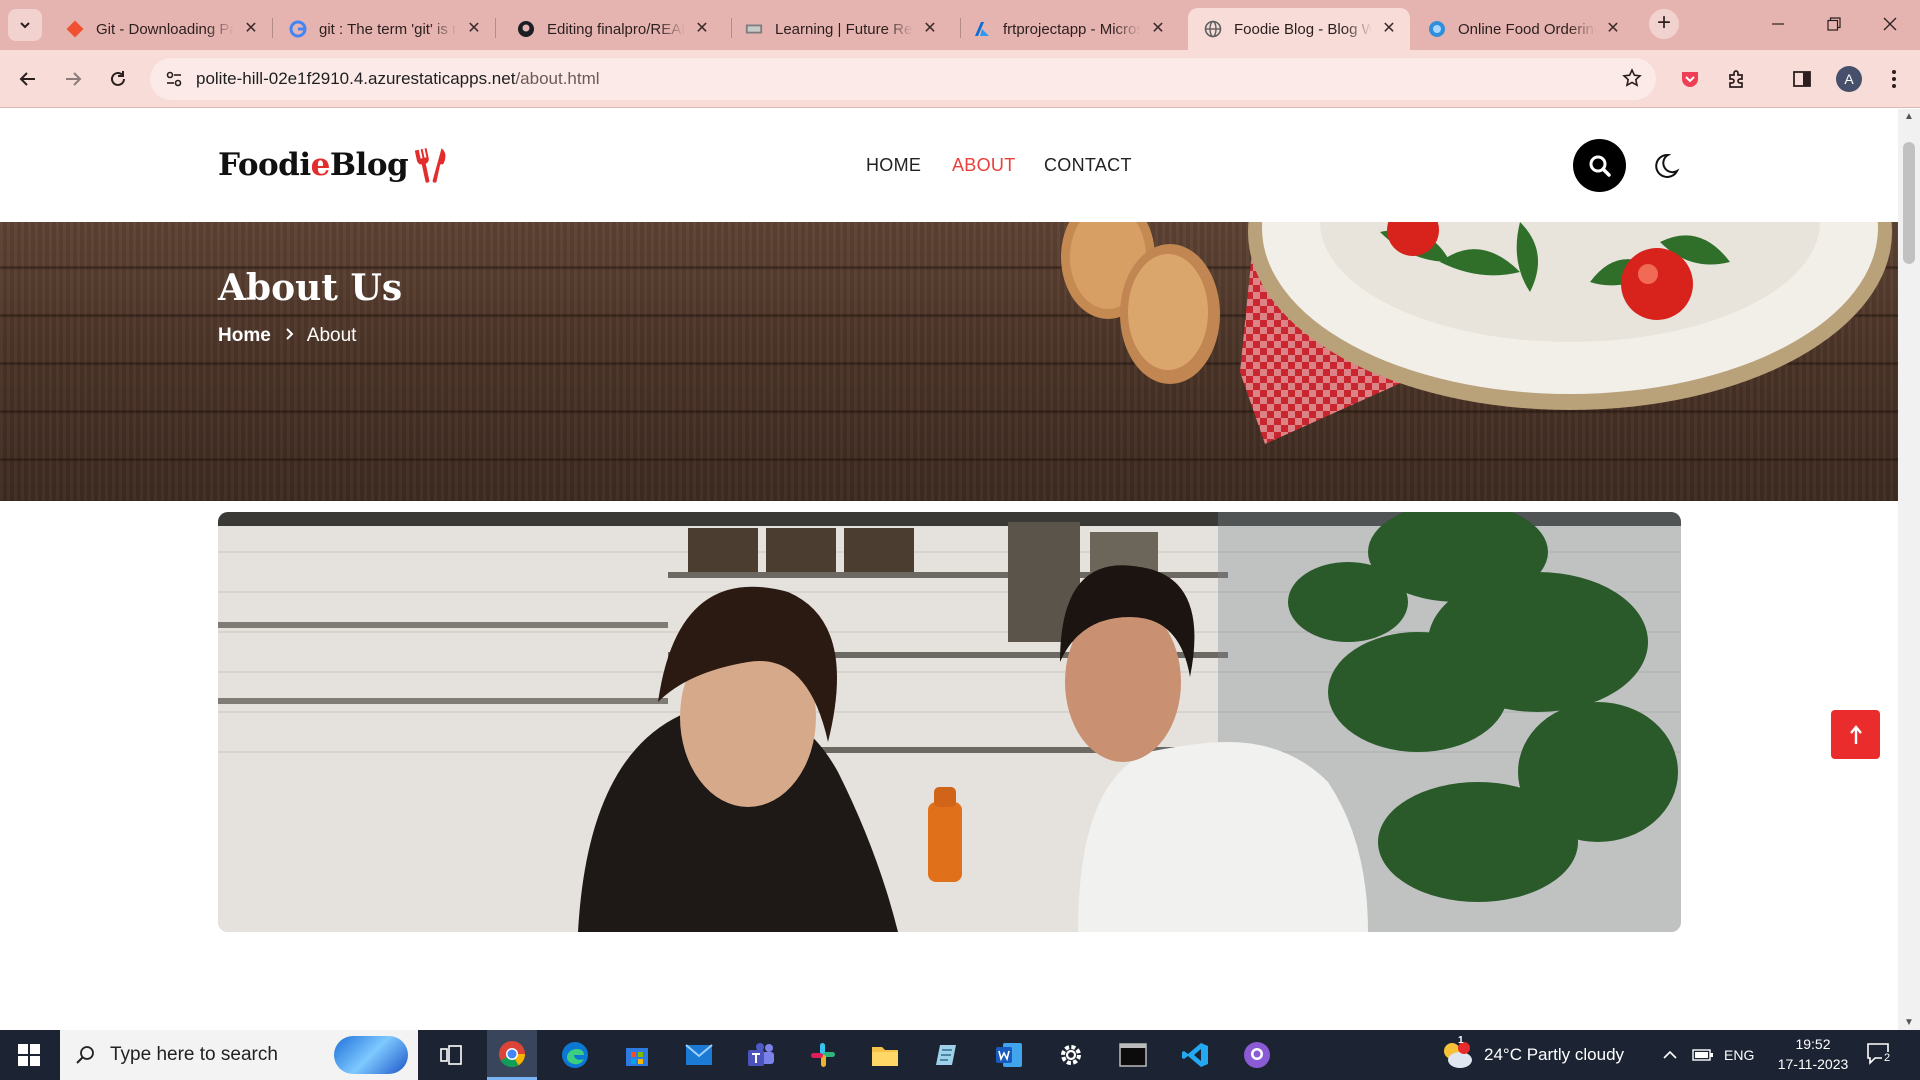 This screenshot has width=1920, height=1080. I want to click on chevron-right-icon, so click(290, 336).